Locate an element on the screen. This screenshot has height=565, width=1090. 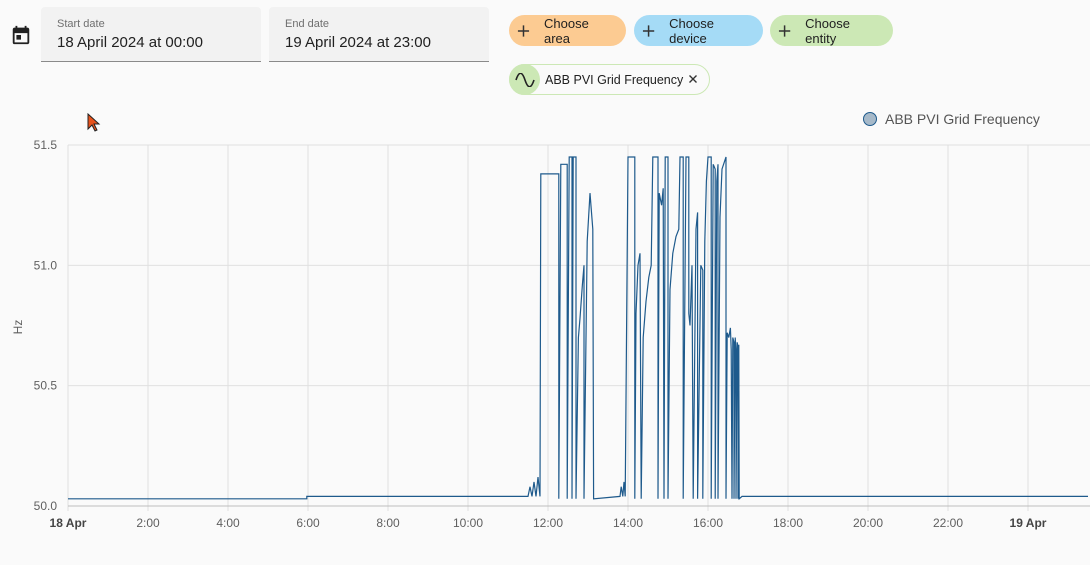
x-tick-label: 6:00 is located at coordinates (308, 523).